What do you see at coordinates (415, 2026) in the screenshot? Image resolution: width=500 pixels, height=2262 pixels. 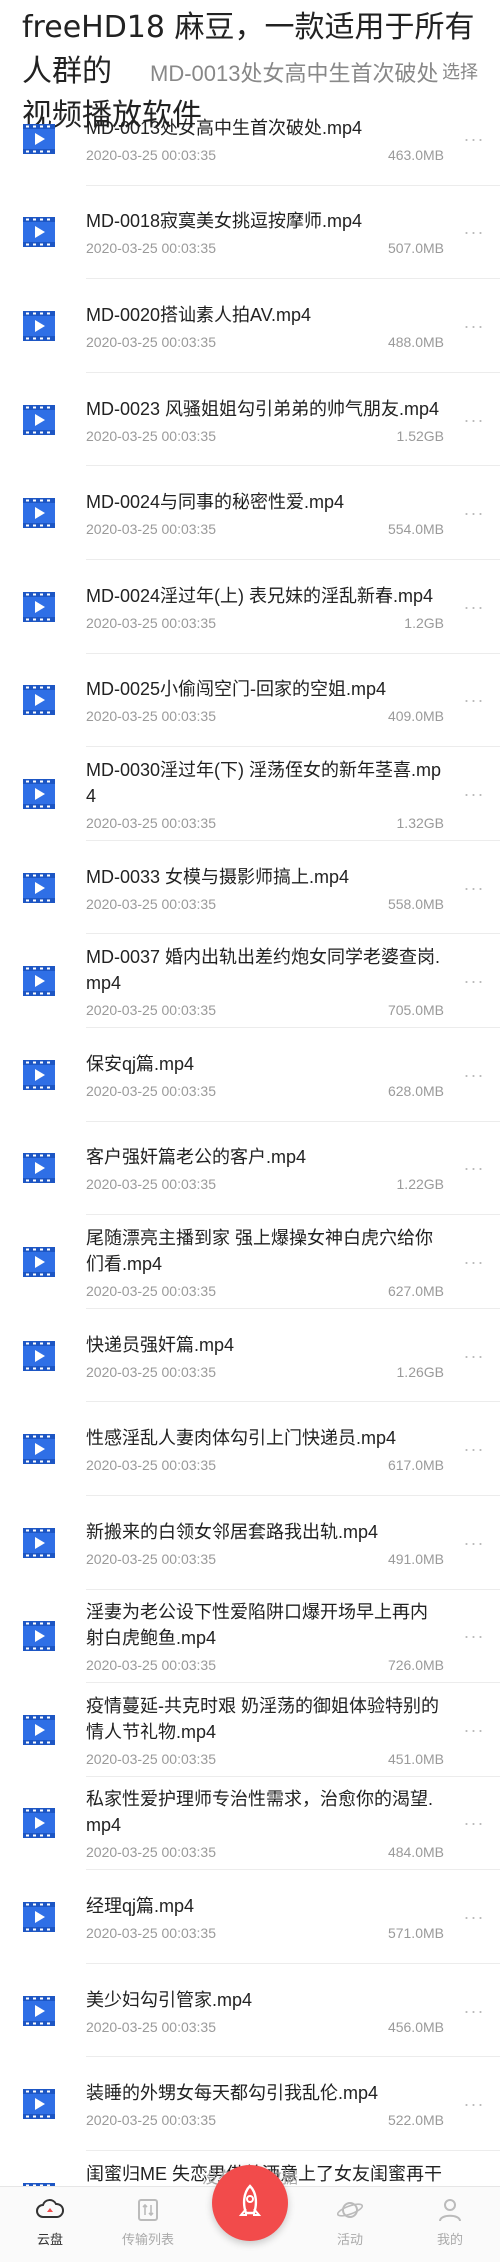 I see `file-size: 456.0MB` at bounding box center [415, 2026].